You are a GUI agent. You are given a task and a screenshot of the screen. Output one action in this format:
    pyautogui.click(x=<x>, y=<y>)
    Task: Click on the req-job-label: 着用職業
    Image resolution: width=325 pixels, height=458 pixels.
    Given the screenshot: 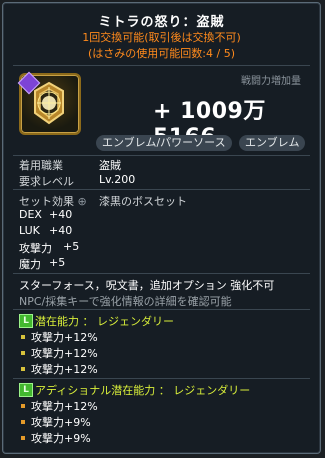 What is the action you would take?
    pyautogui.click(x=41, y=165)
    